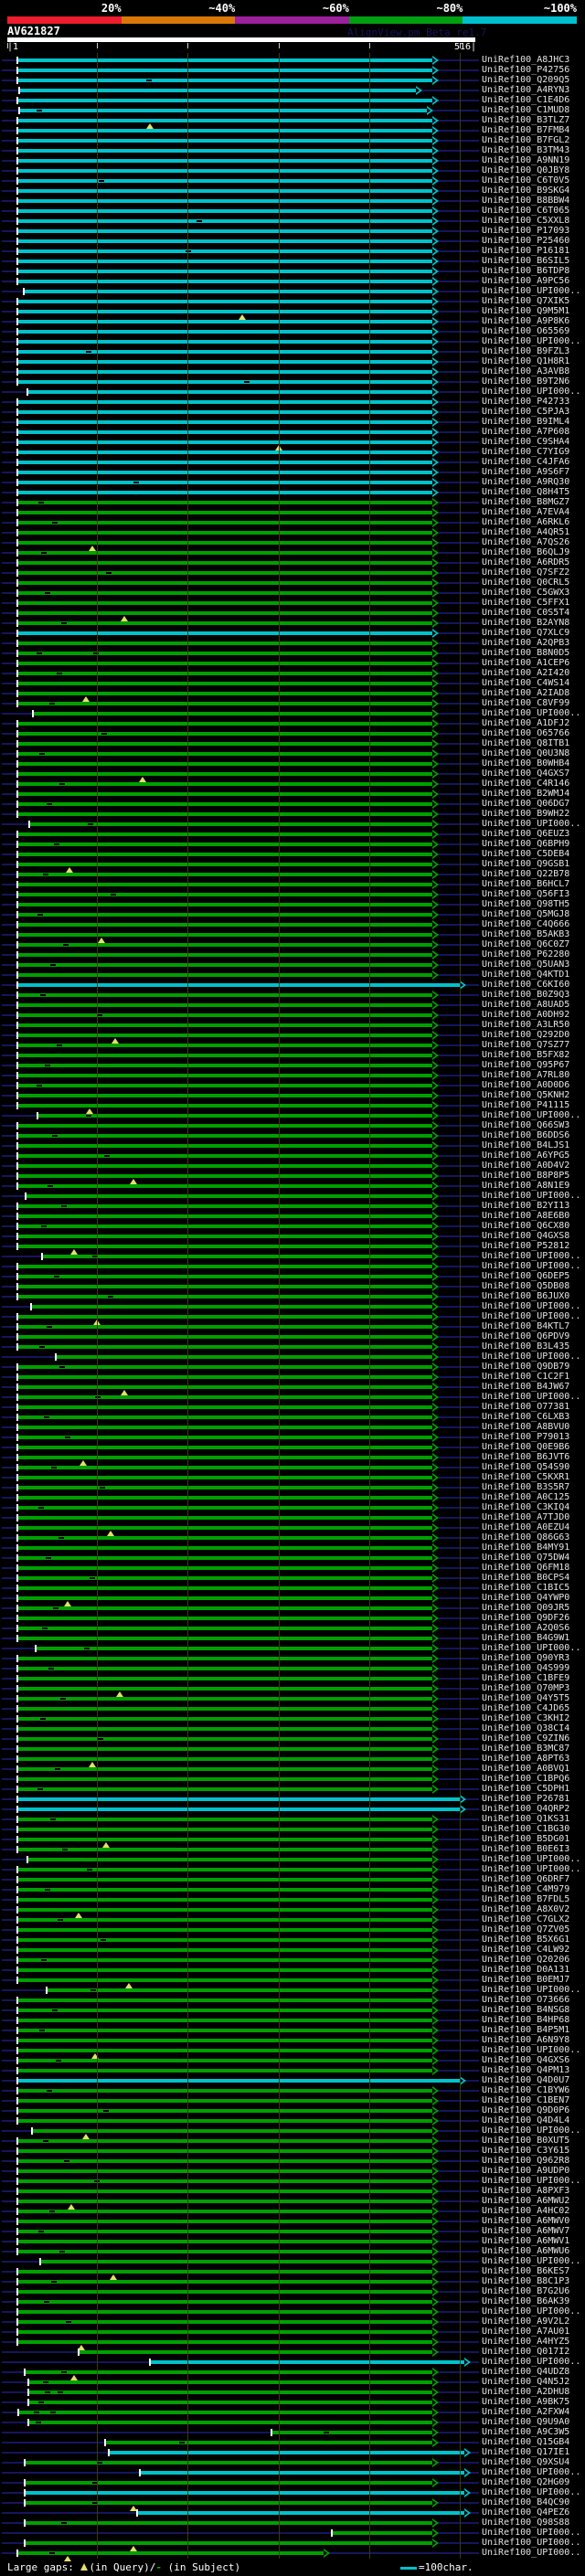 Image resolution: width=585 pixels, height=2576 pixels. What do you see at coordinates (525, 2462) in the screenshot?
I see `hit-label: UniRef100_Q9XSU4` at bounding box center [525, 2462].